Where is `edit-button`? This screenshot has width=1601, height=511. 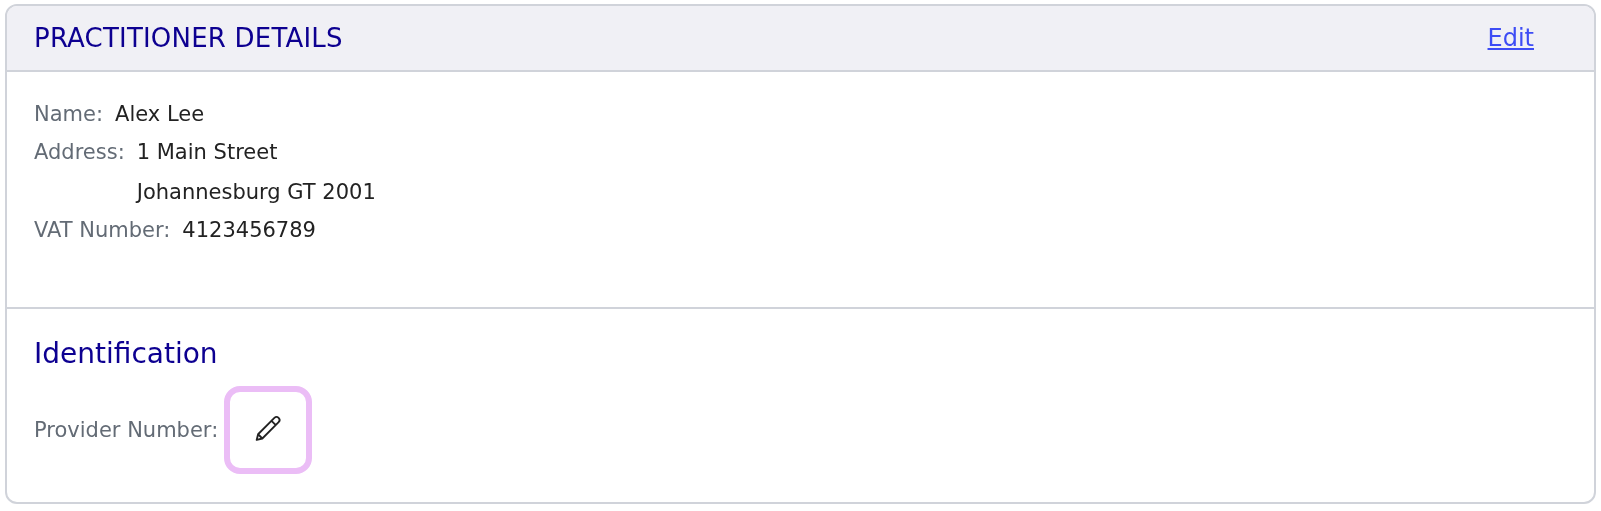 edit-button is located at coordinates (268, 430).